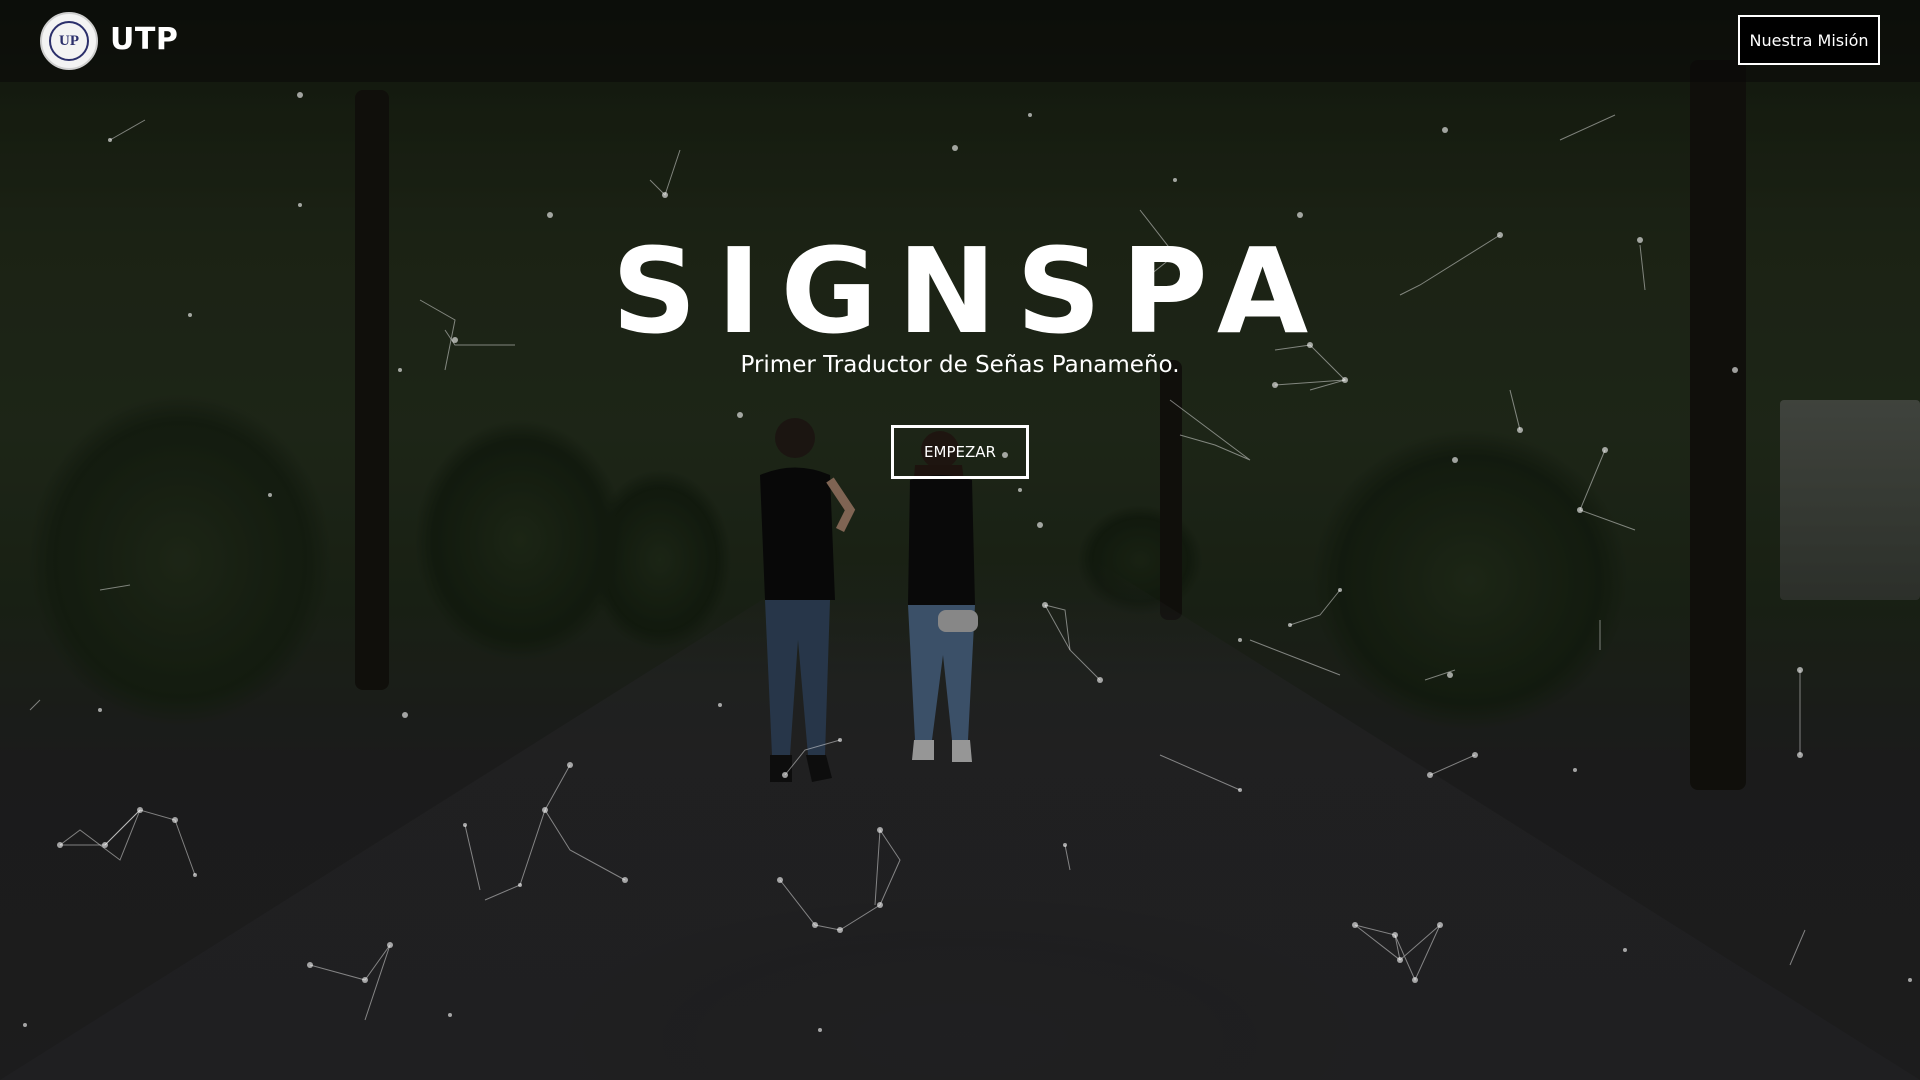  I want to click on brand-name: UTP, so click(144, 39).